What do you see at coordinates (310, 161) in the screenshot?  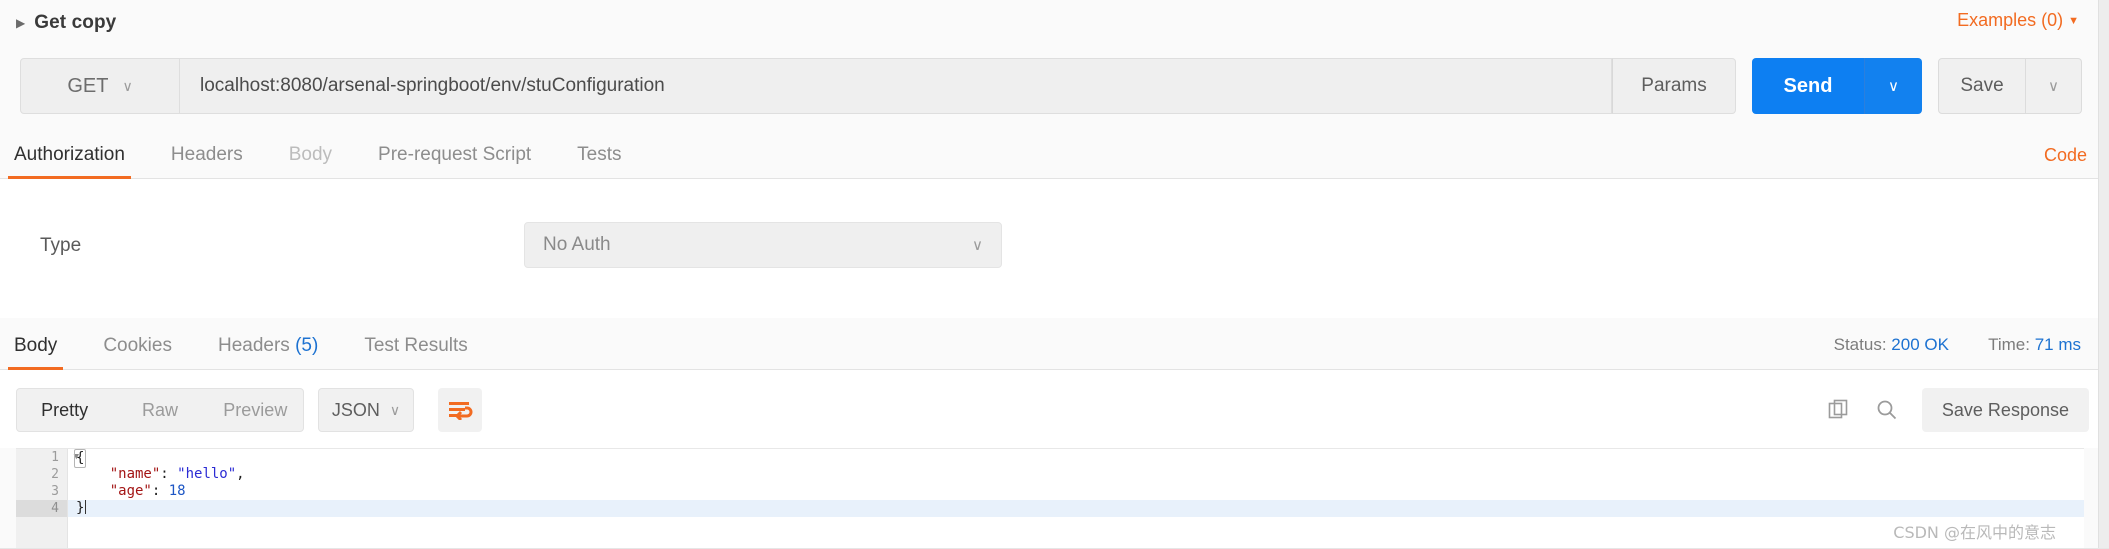 I see `tab-body: Body` at bounding box center [310, 161].